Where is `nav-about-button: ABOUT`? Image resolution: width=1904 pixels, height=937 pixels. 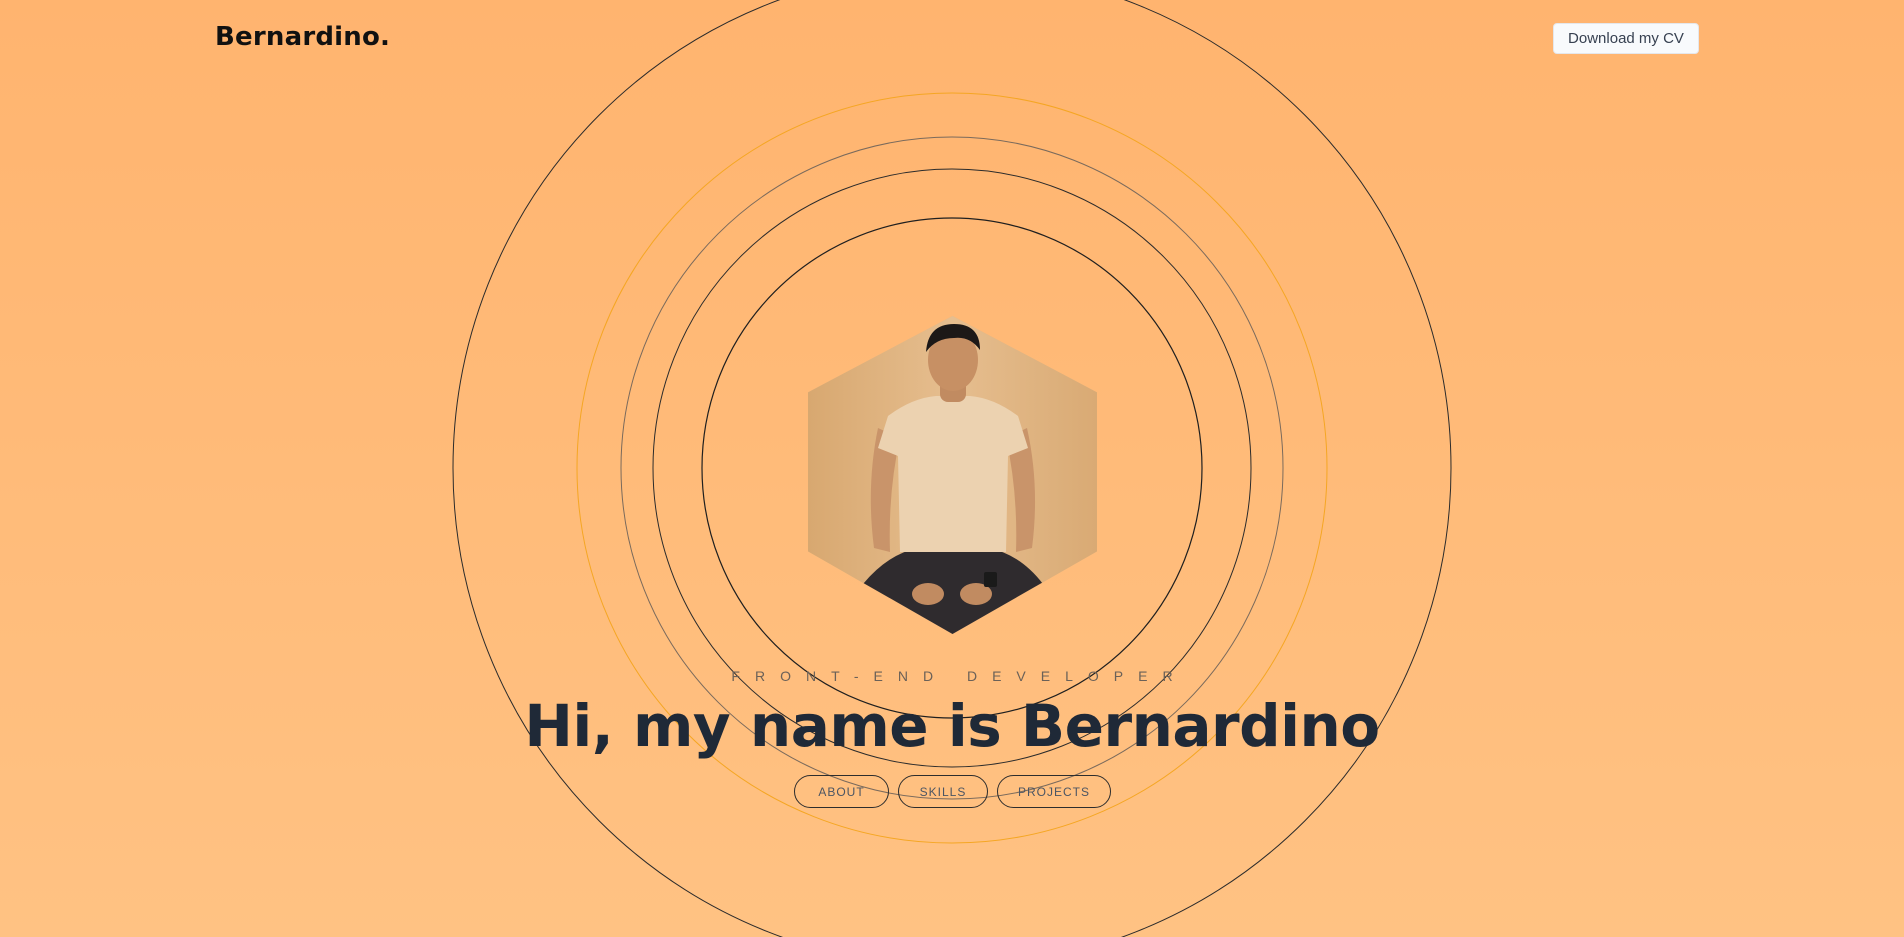
nav-about-button: ABOUT is located at coordinates (841, 791).